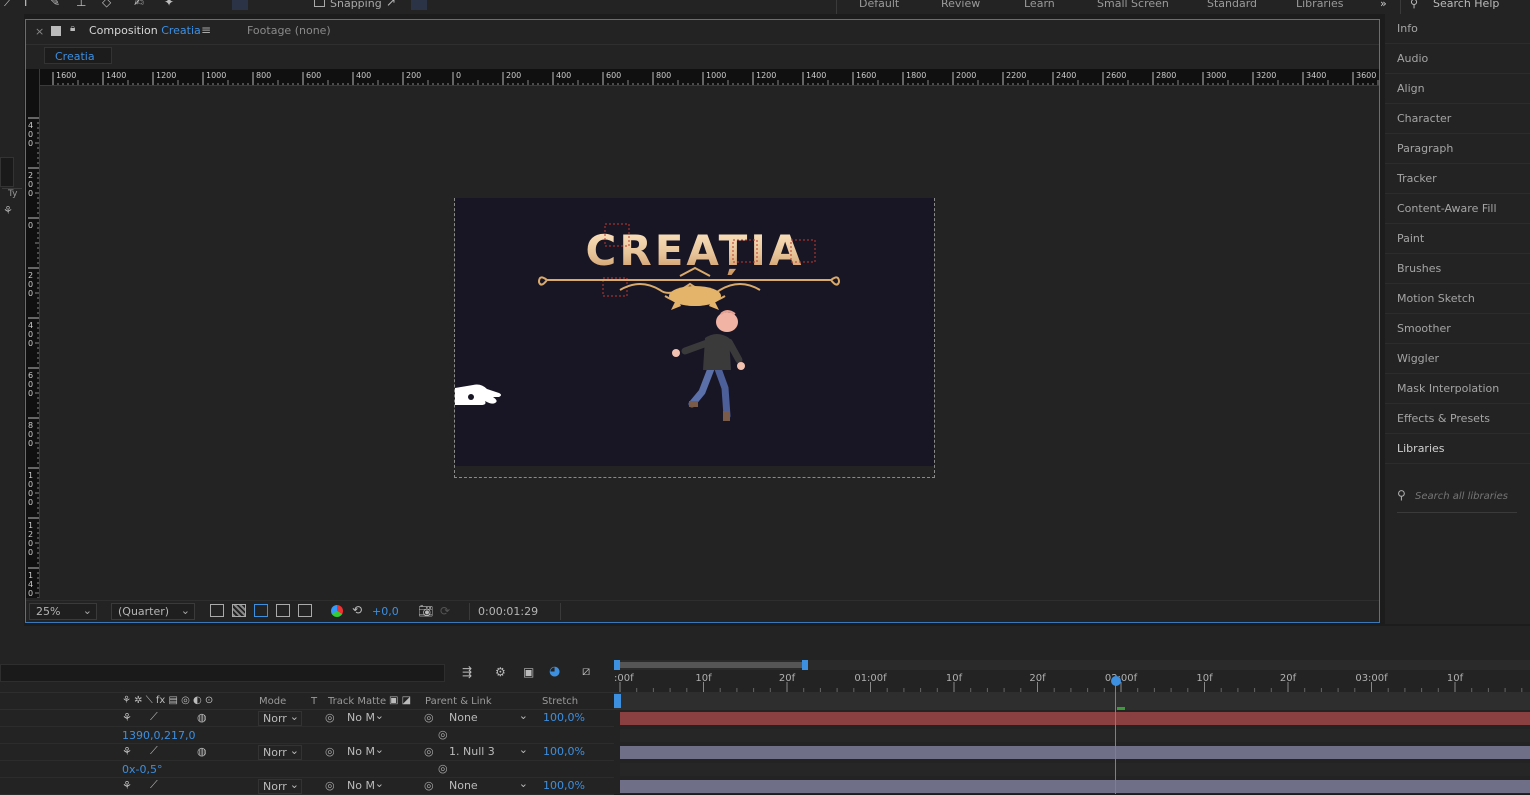  Describe the element at coordinates (109, 4) in the screenshot. I see `eraser-icon: ◇` at that location.